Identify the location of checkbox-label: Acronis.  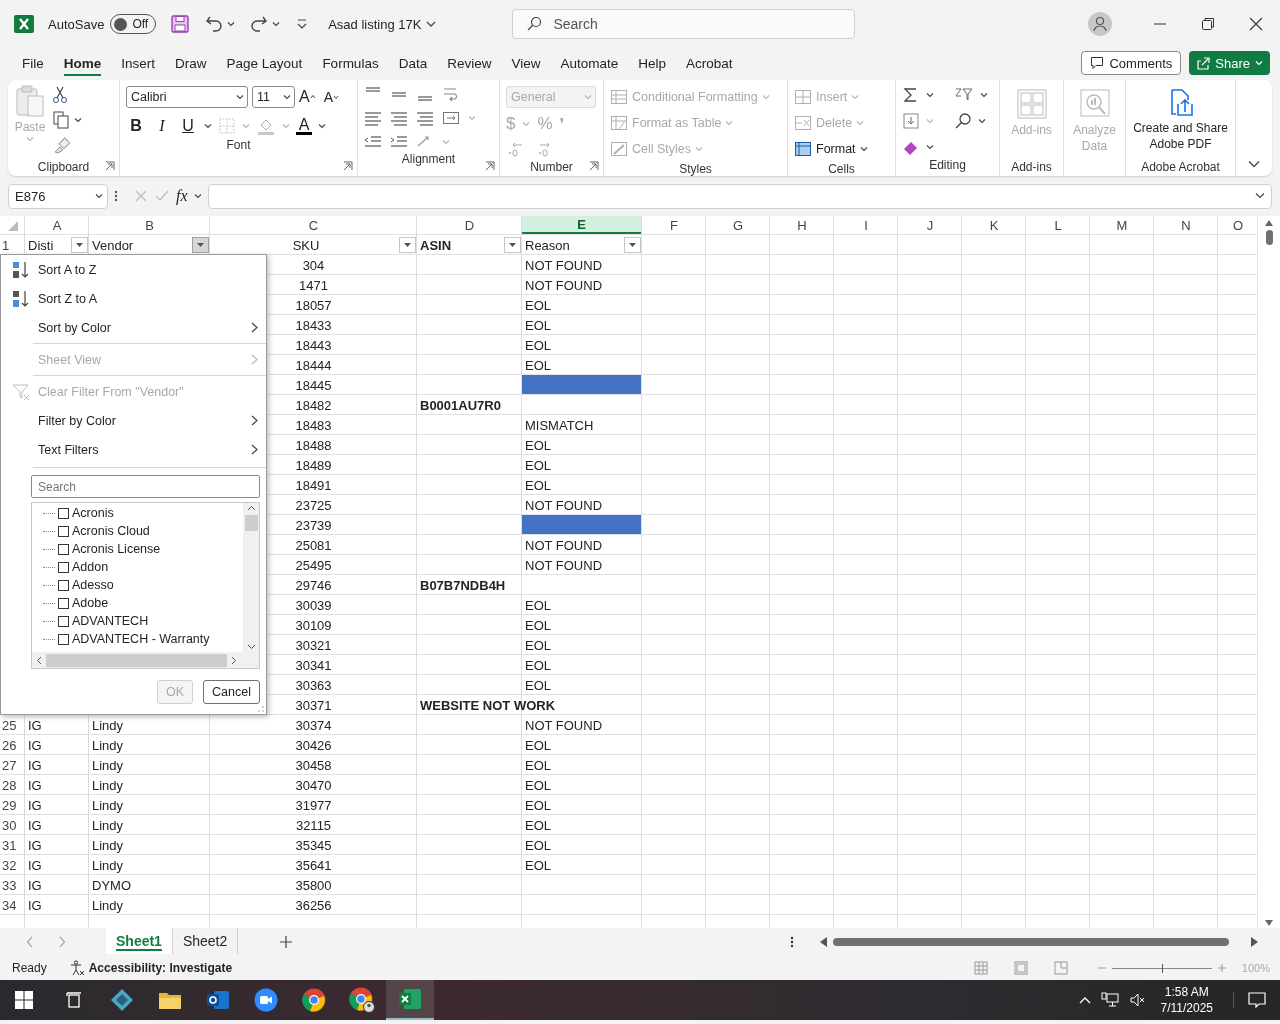
(93, 513).